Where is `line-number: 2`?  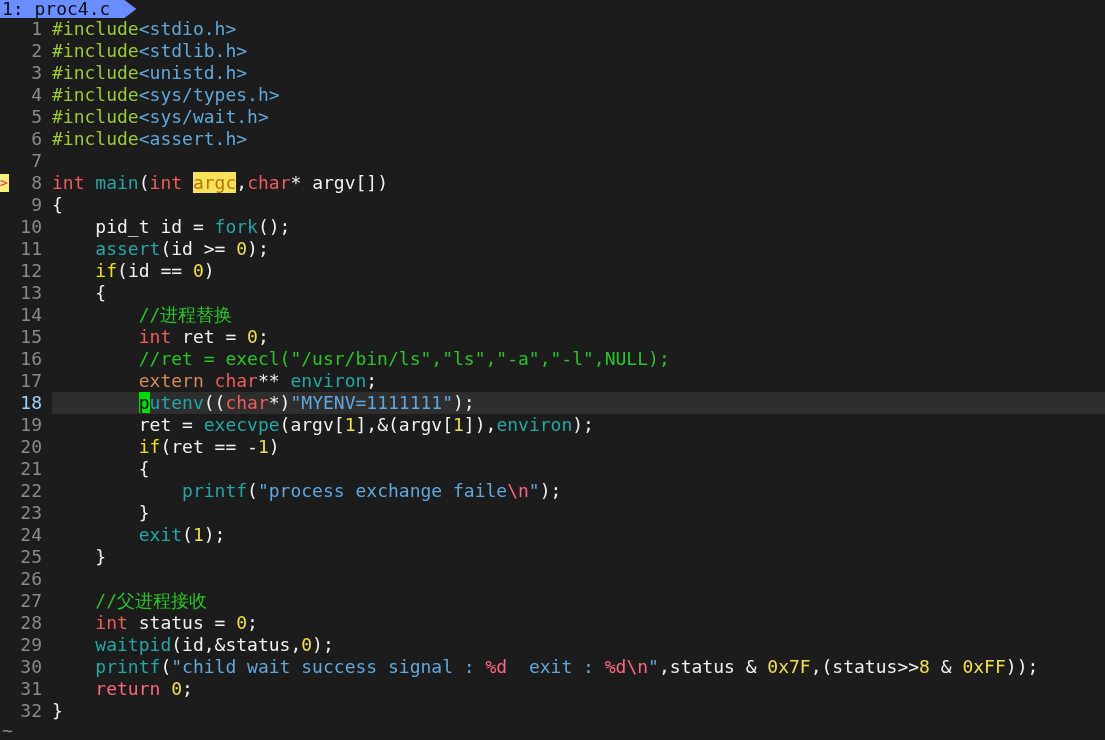 line-number: 2 is located at coordinates (36, 51).